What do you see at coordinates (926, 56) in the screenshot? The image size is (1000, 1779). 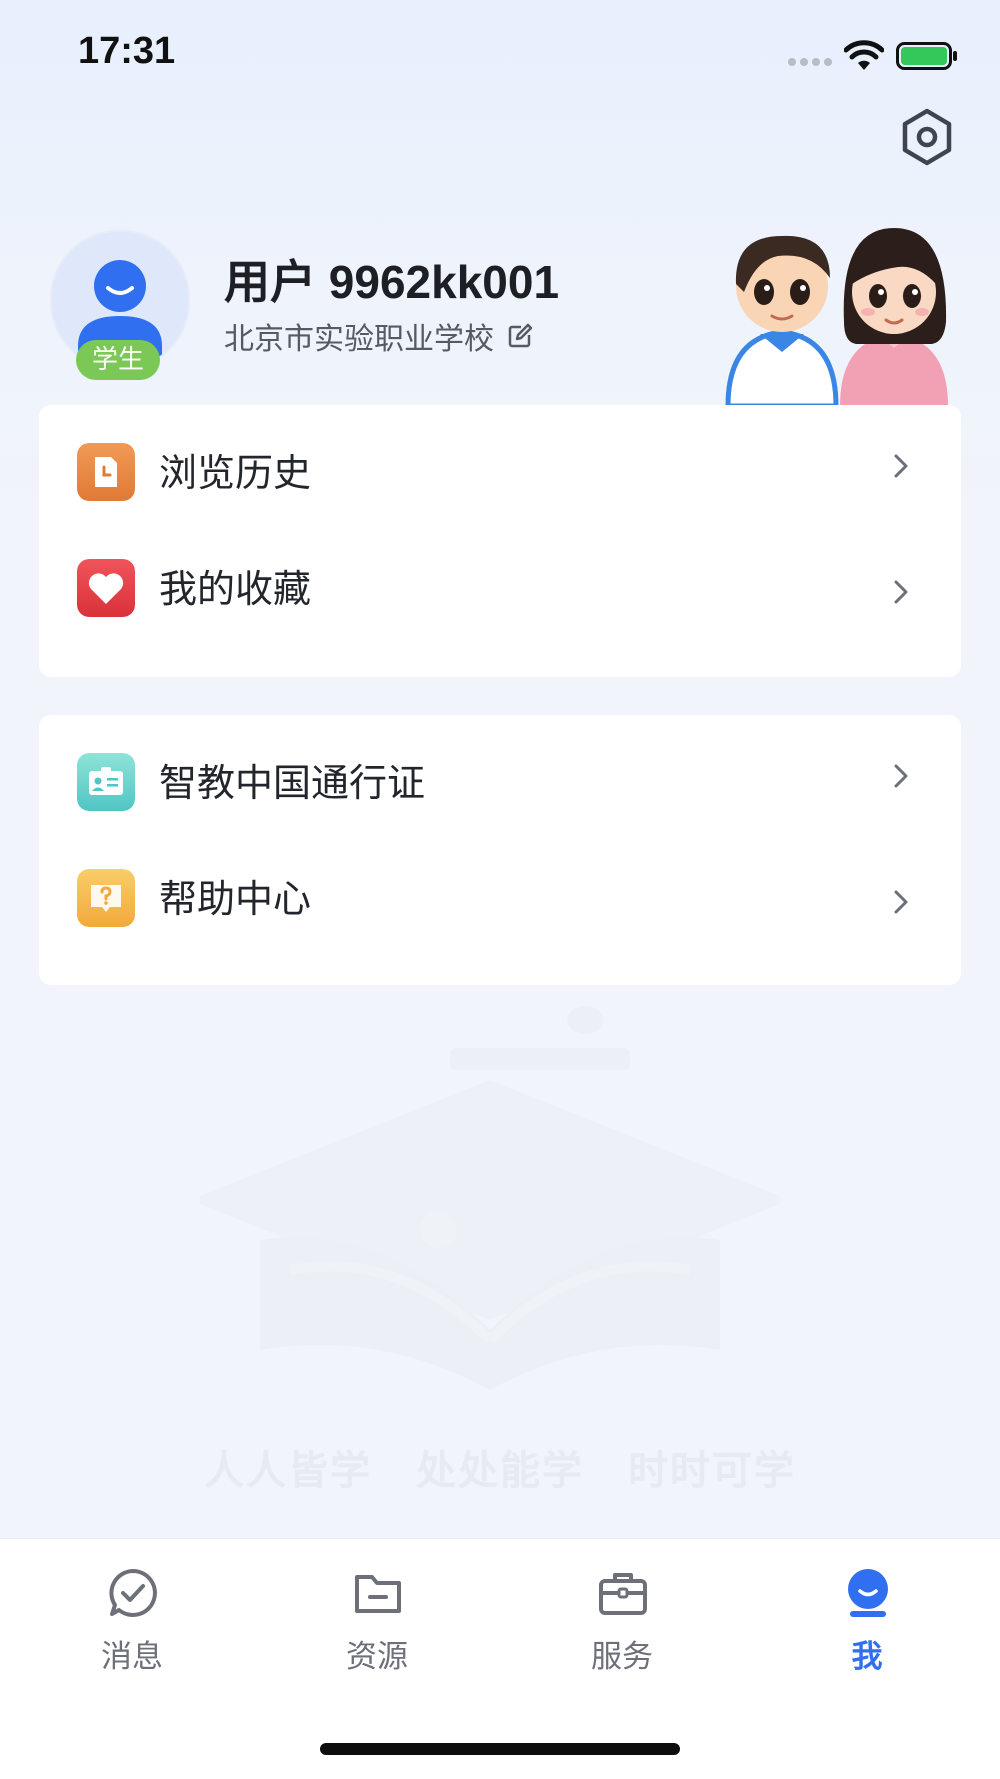 I see `battery-icon` at bounding box center [926, 56].